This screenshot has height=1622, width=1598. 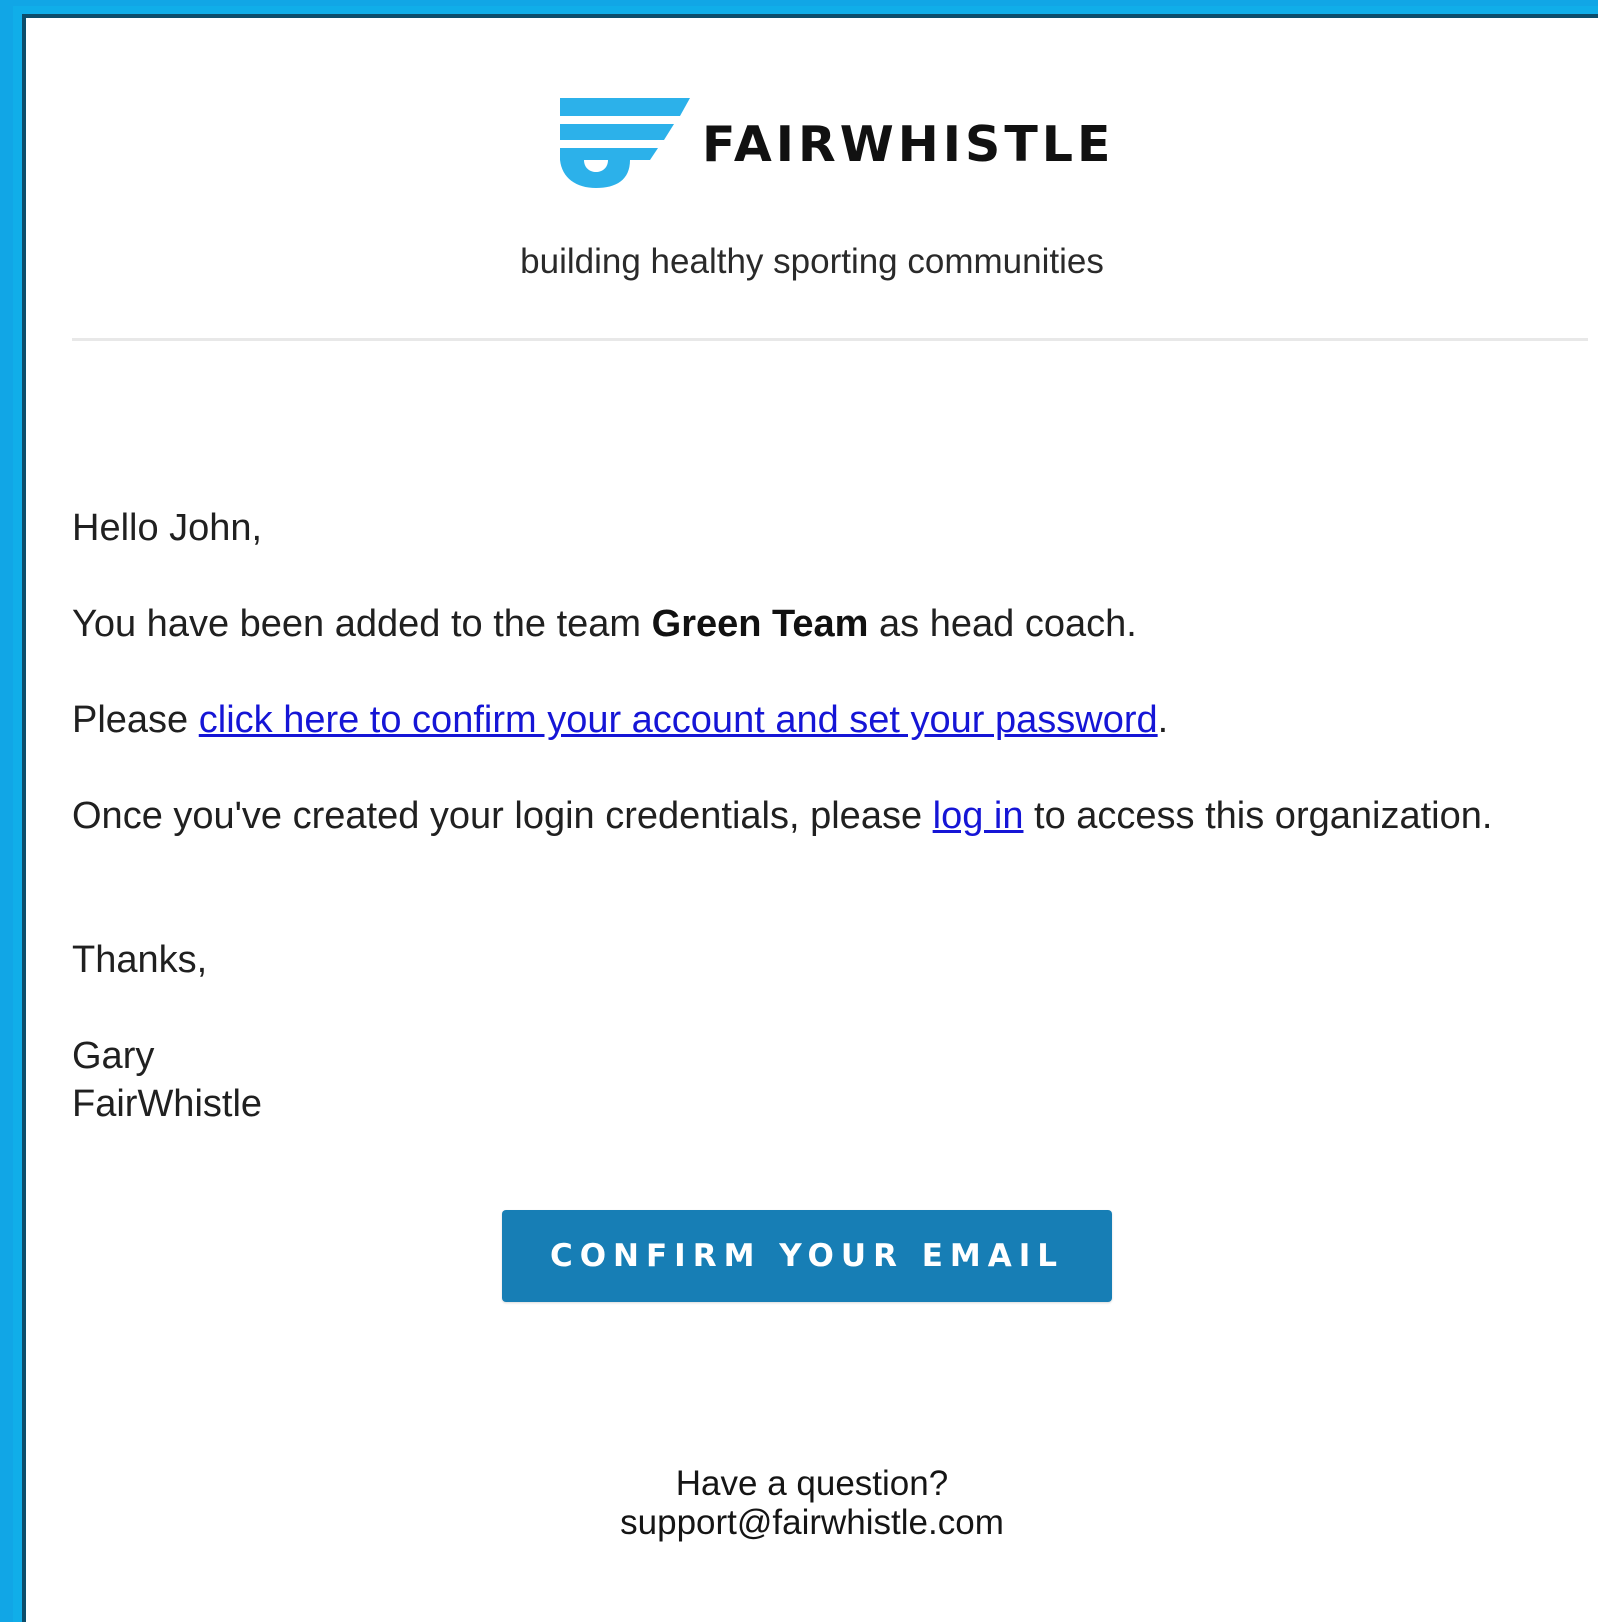 I want to click on brand-tagline: building healthy sporting communities, so click(x=812, y=261).